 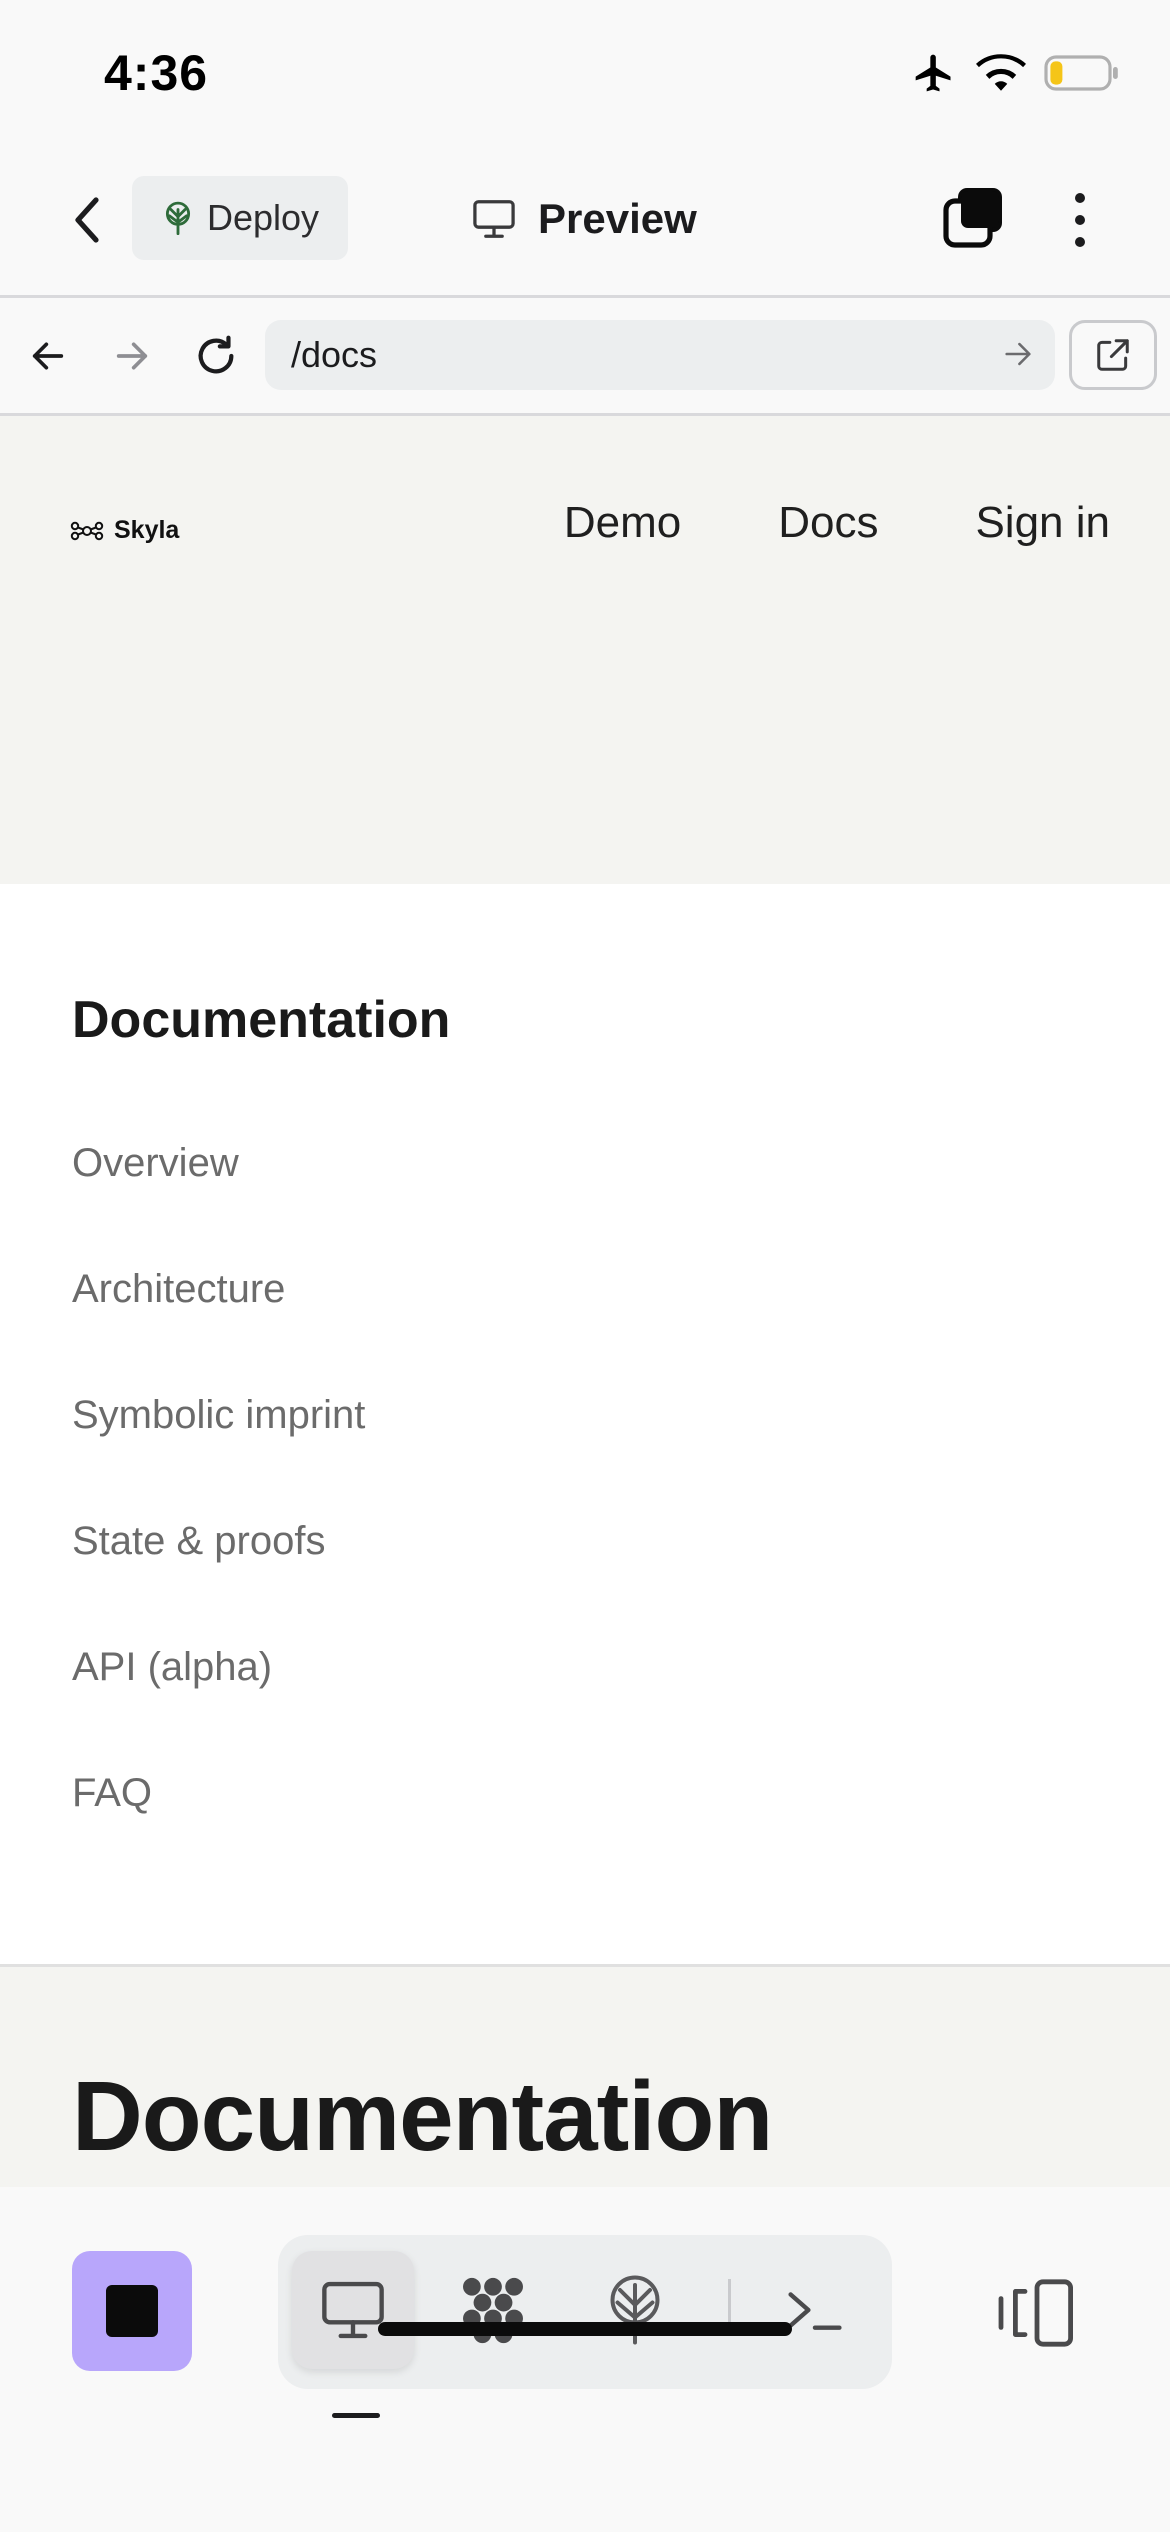 What do you see at coordinates (218, 1453) in the screenshot?
I see `doc-link-symbolic-imprint: Symbolic imprint` at bounding box center [218, 1453].